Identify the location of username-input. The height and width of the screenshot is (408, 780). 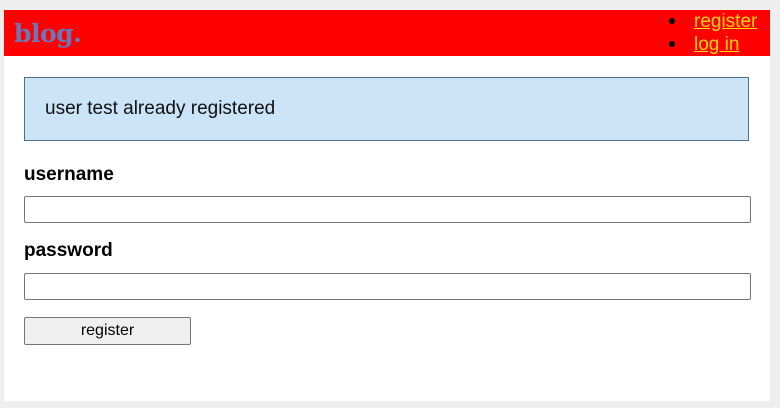
(387, 209).